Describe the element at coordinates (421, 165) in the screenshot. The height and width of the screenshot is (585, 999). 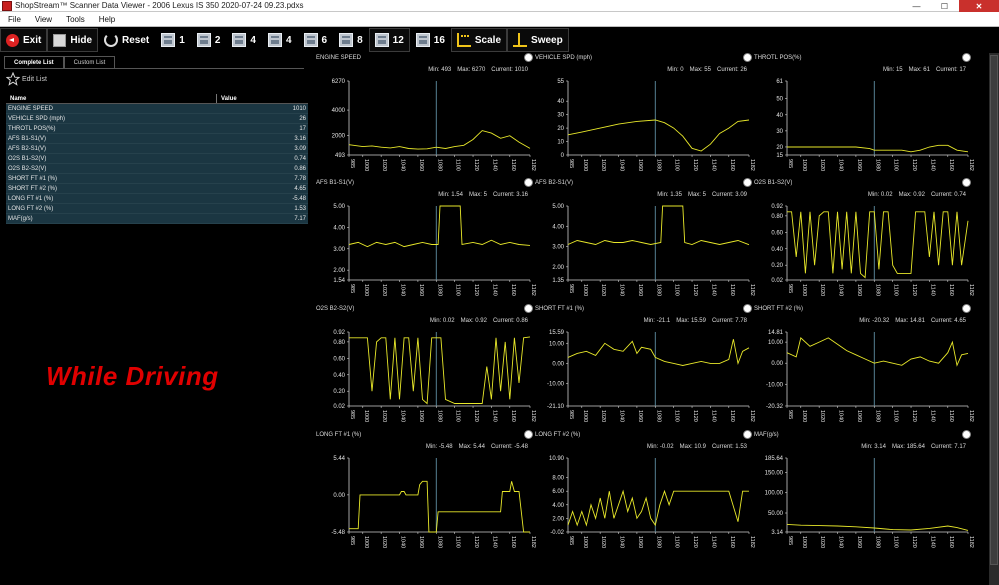
I see `x-tick-label: 1060` at that location.